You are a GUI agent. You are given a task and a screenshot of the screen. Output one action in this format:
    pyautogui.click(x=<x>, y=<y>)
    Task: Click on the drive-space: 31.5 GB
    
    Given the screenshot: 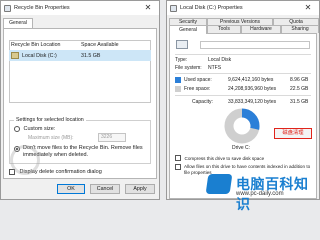 What is the action you would take?
    pyautogui.click(x=91, y=55)
    